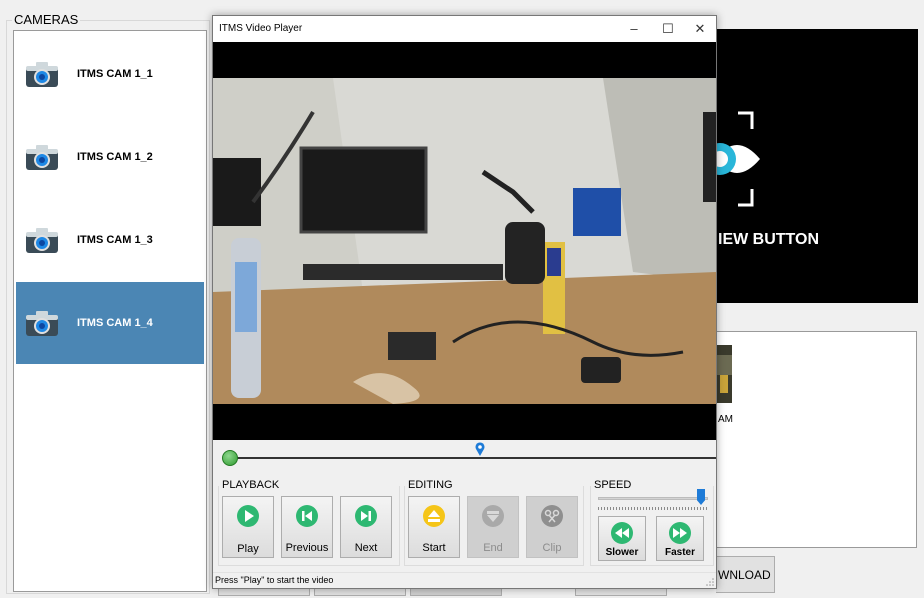 The width and height of the screenshot is (924, 598). Describe the element at coordinates (679, 552) in the screenshot. I see `faster-label: Faster` at that location.